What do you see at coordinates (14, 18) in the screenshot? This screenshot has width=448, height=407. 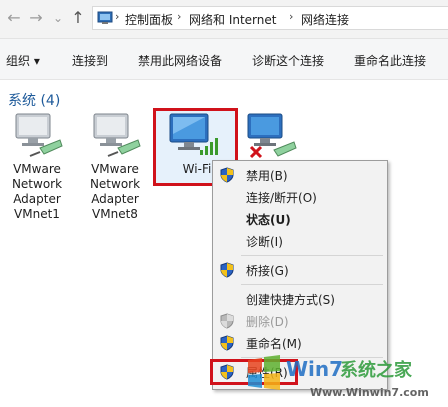 I see `back-button: ←` at bounding box center [14, 18].